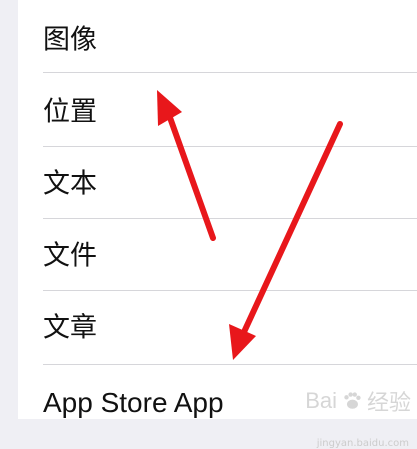  I want to click on list-item-label: 文章, so click(70, 328).